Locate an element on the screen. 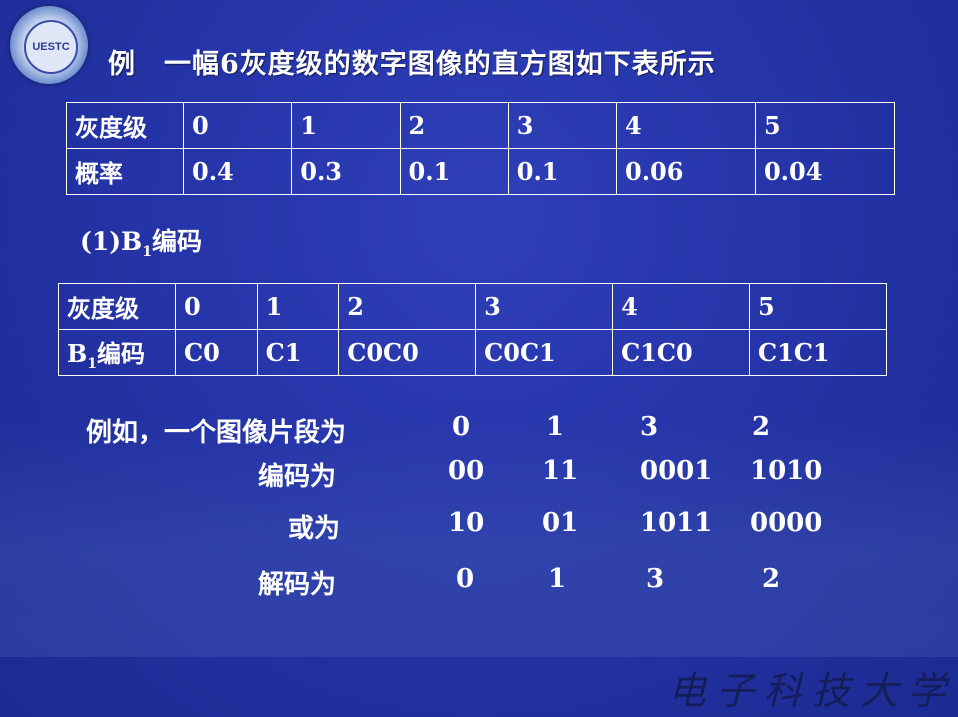  table-cell: C0 is located at coordinates (216, 352).